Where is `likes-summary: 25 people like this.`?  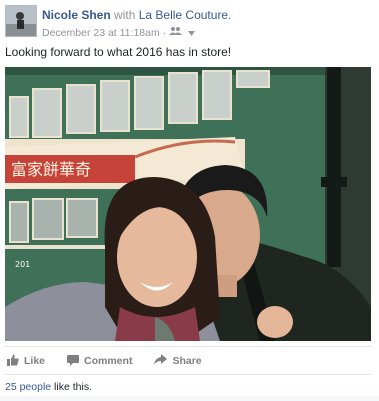 likes-summary: 25 people like this. is located at coordinates (48, 387).